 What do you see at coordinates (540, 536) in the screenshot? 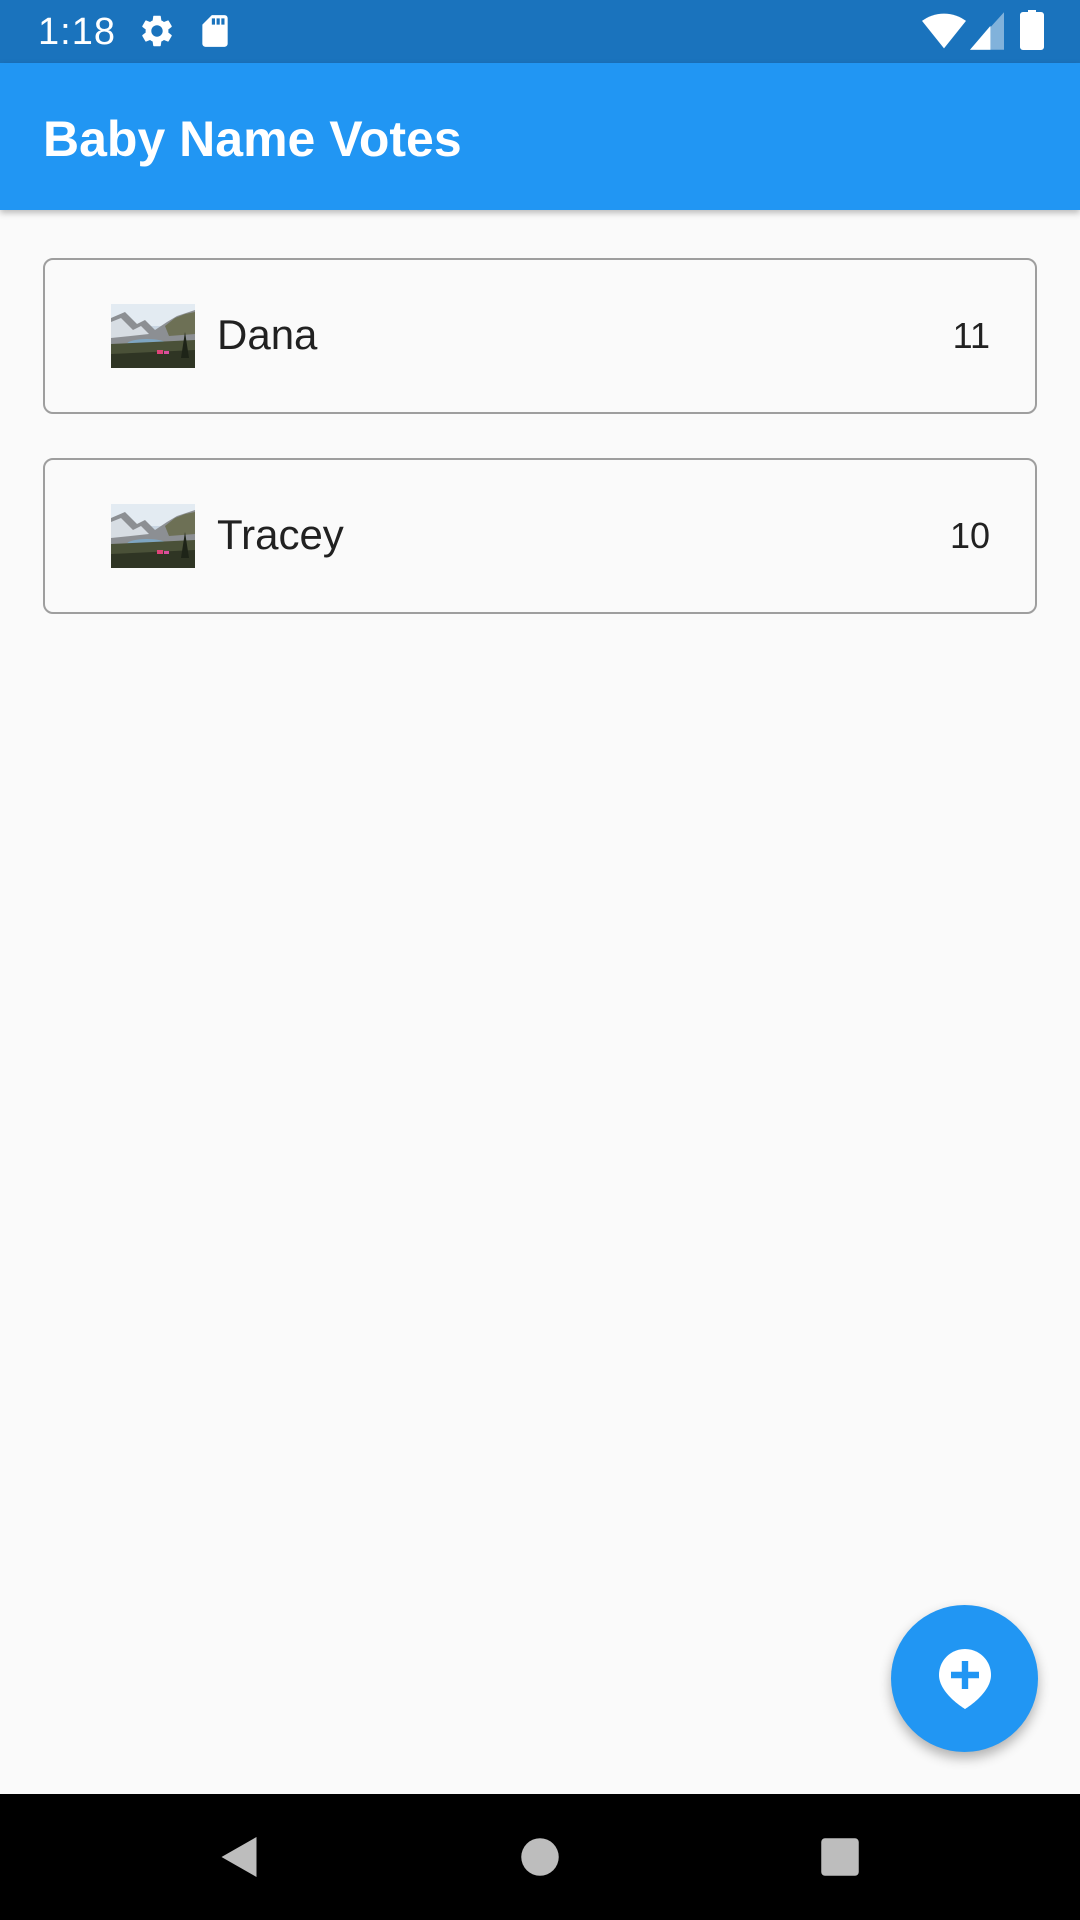
I see `list-item: Tracey 10` at bounding box center [540, 536].